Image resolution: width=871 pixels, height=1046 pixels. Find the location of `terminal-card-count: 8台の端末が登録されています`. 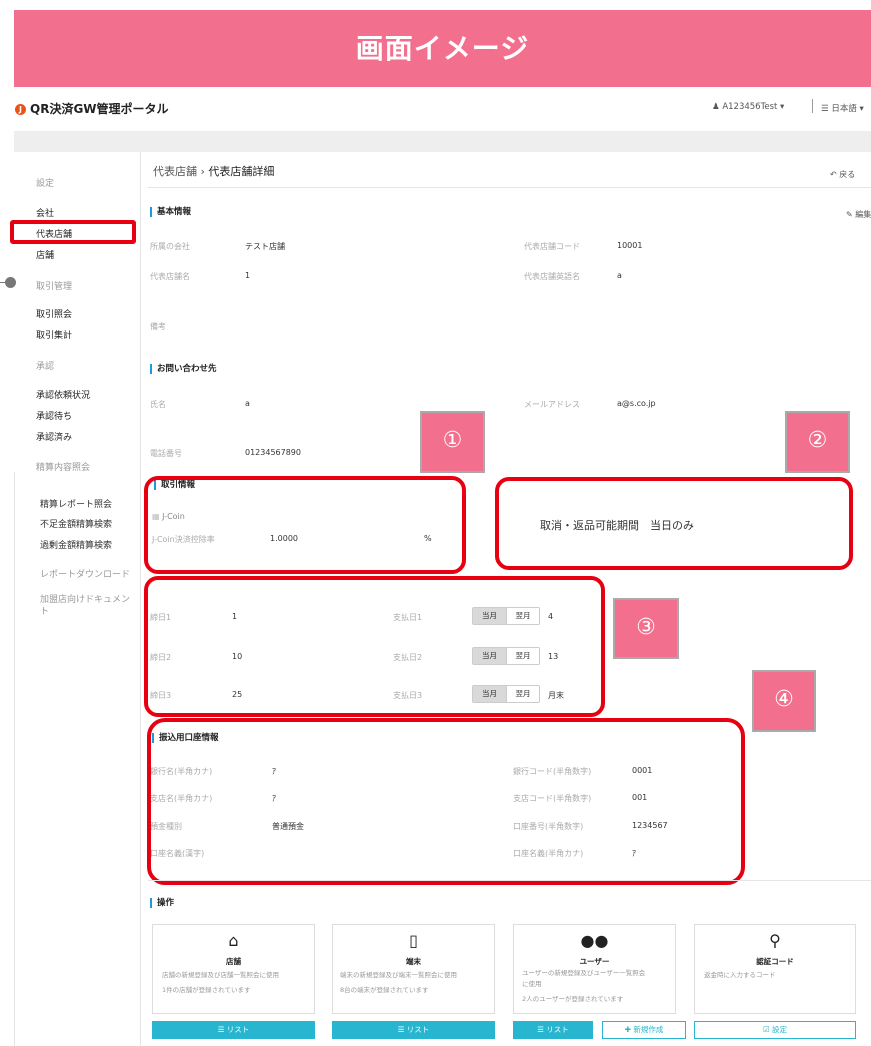

terminal-card-count: 8台の端末が登録されています is located at coordinates (384, 990).